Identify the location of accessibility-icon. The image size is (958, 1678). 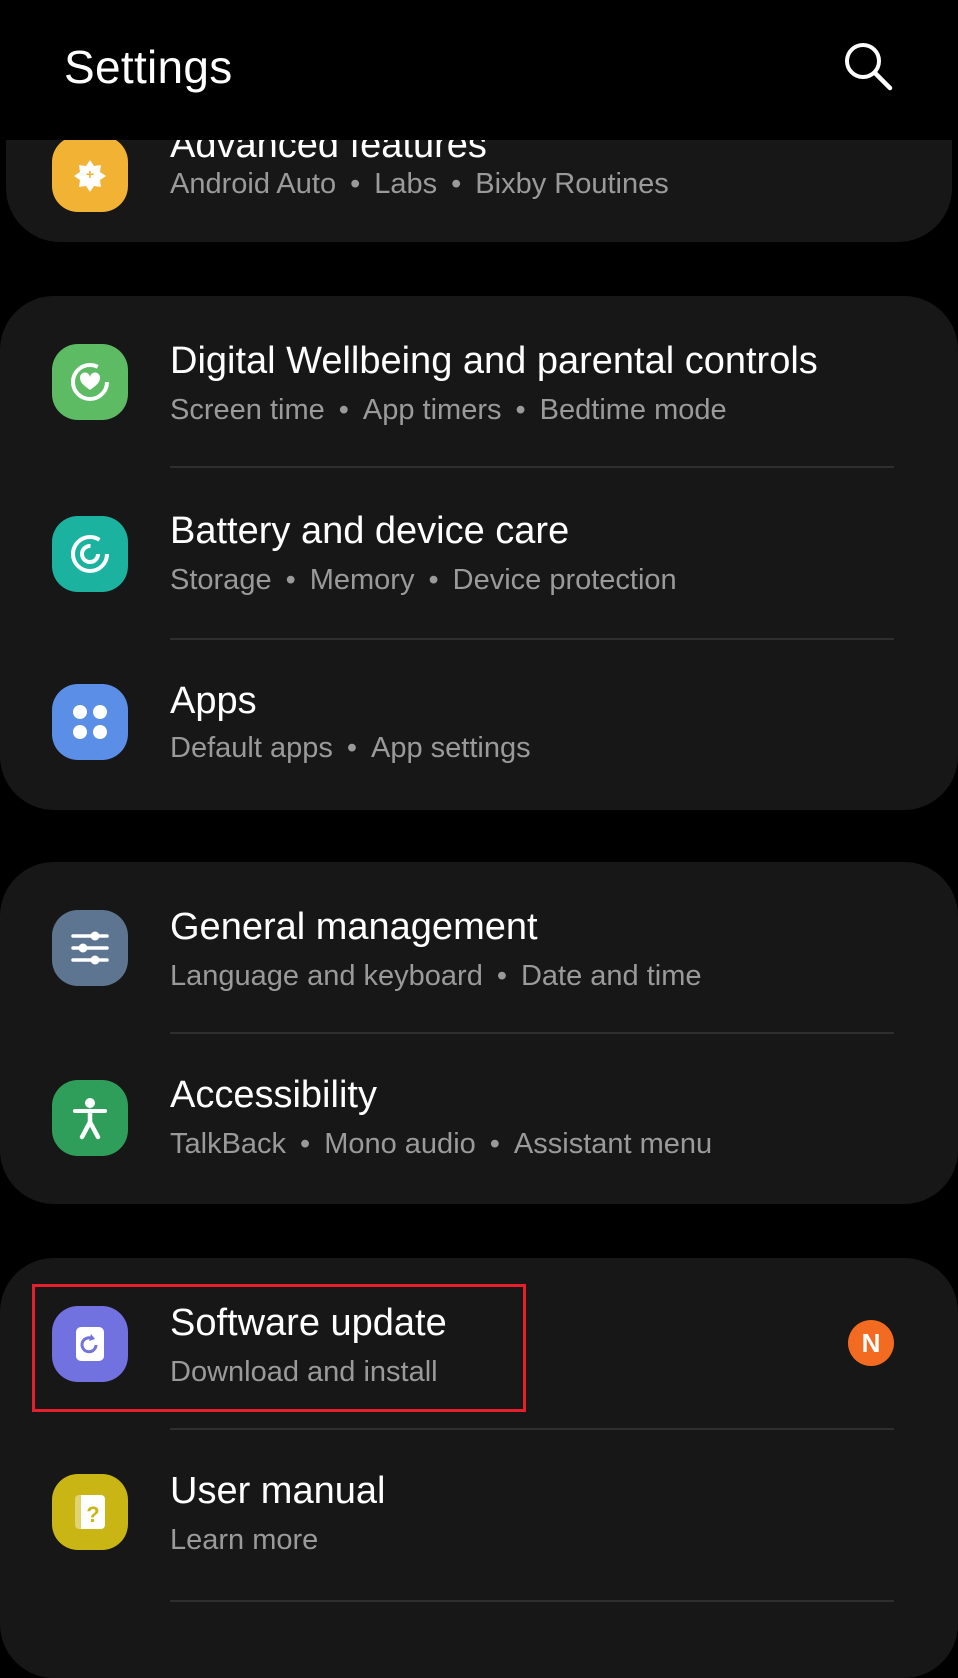
(90, 1118).